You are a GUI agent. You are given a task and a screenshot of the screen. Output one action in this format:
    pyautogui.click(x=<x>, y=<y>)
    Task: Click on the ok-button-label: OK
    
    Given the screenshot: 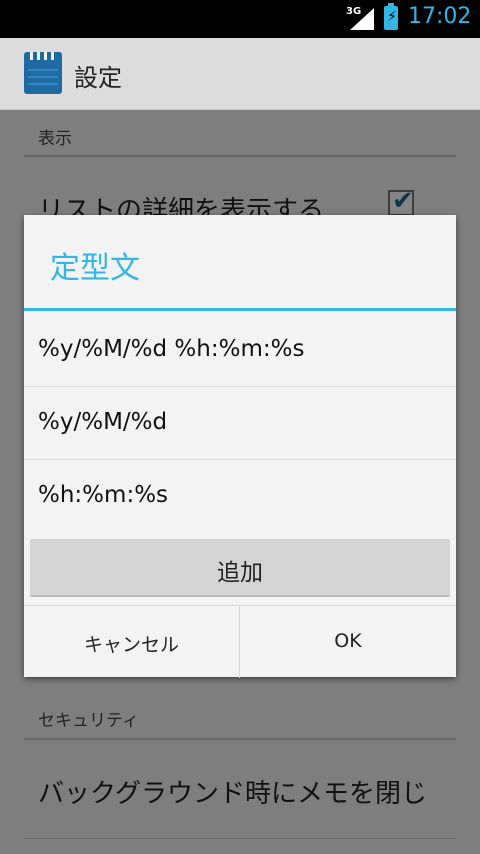 What is the action you would take?
    pyautogui.click(x=348, y=641)
    